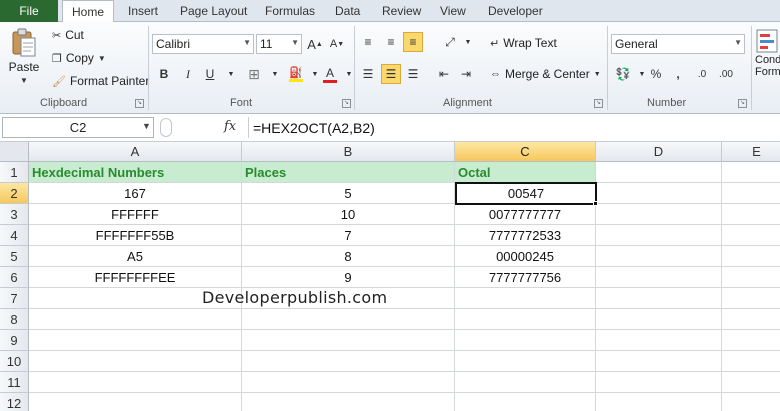 The image size is (780, 411). I want to click on alignment-launcher-icon: ↘, so click(598, 103).